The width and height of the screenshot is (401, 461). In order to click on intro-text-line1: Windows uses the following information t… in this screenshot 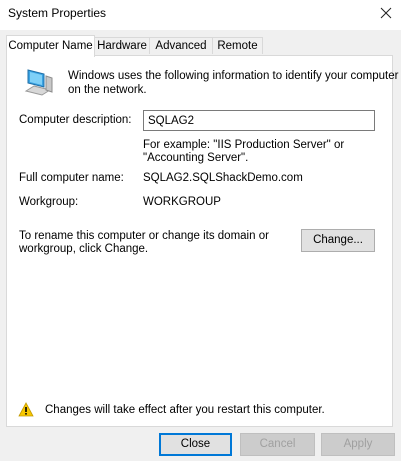, I will do `click(233, 76)`.